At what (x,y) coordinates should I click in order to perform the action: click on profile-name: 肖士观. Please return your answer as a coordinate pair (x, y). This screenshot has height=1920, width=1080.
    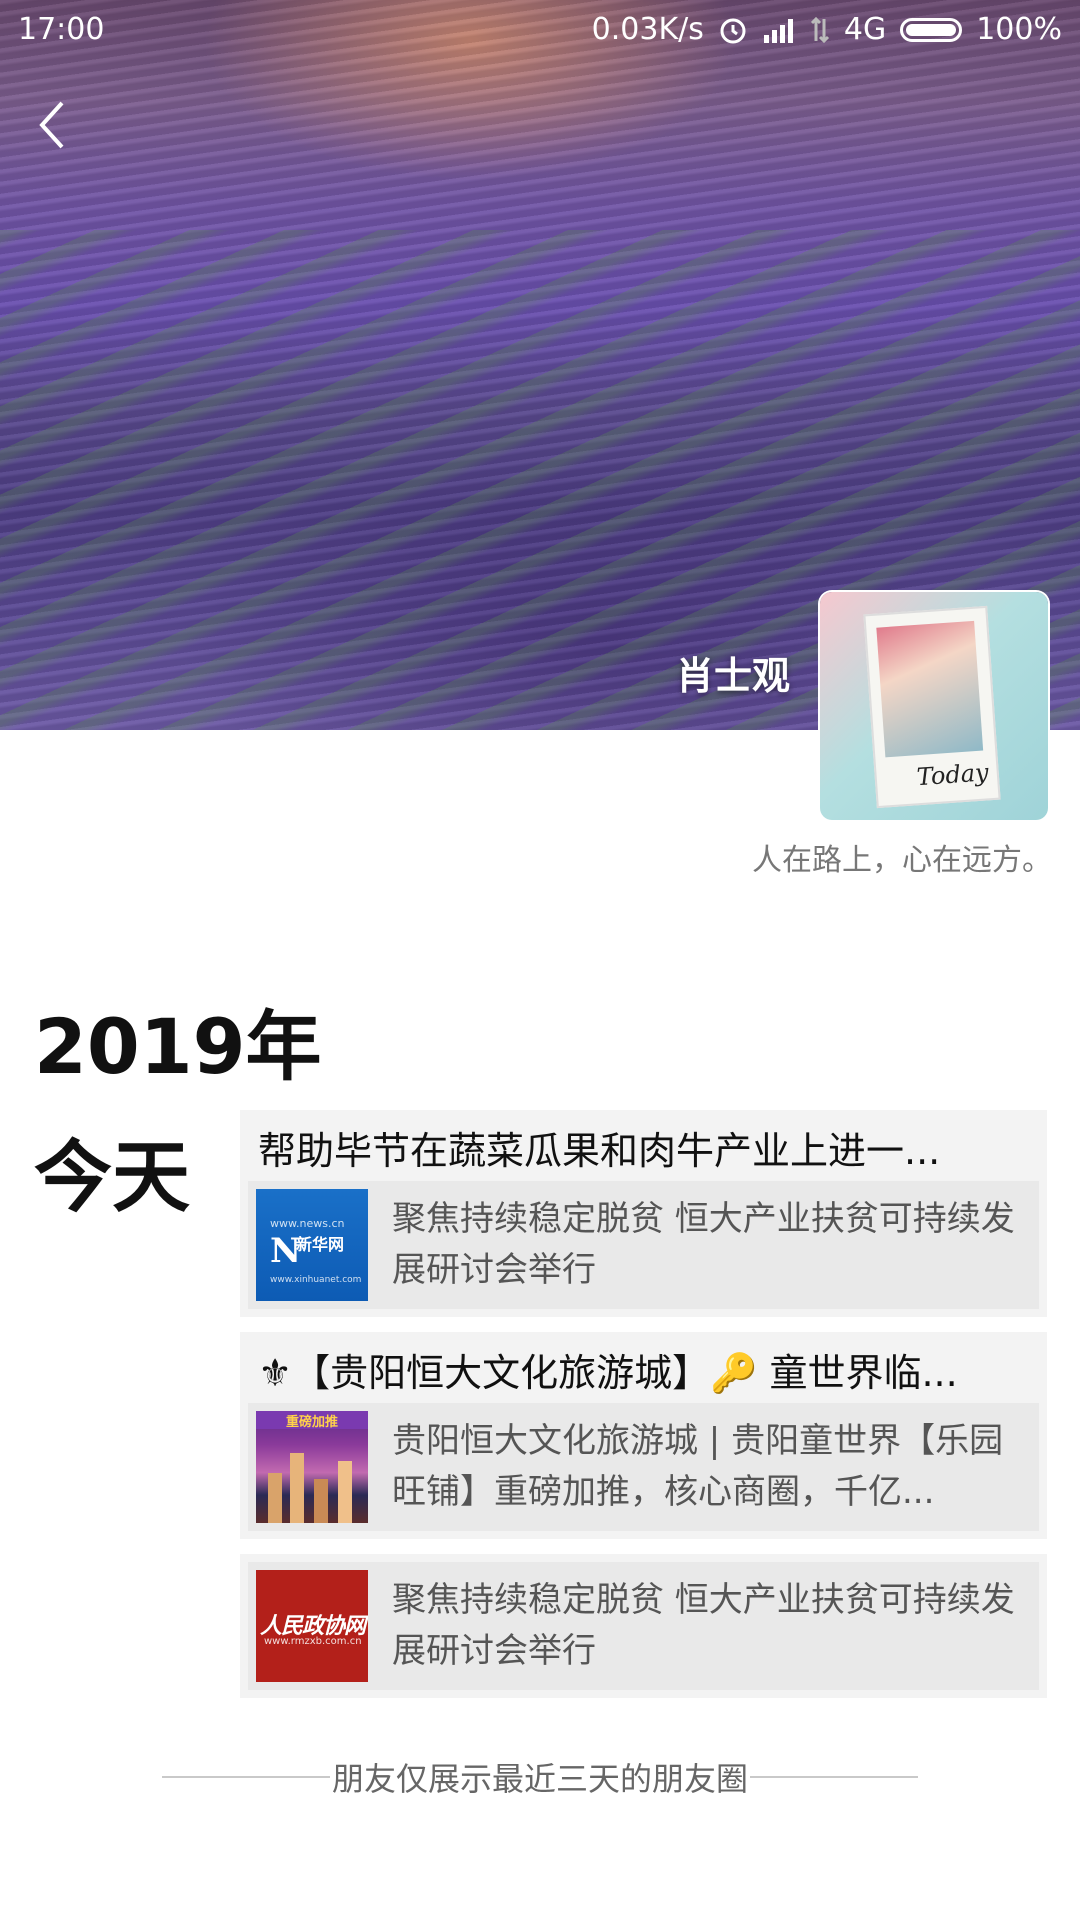
    Looking at the image, I should click on (733, 672).